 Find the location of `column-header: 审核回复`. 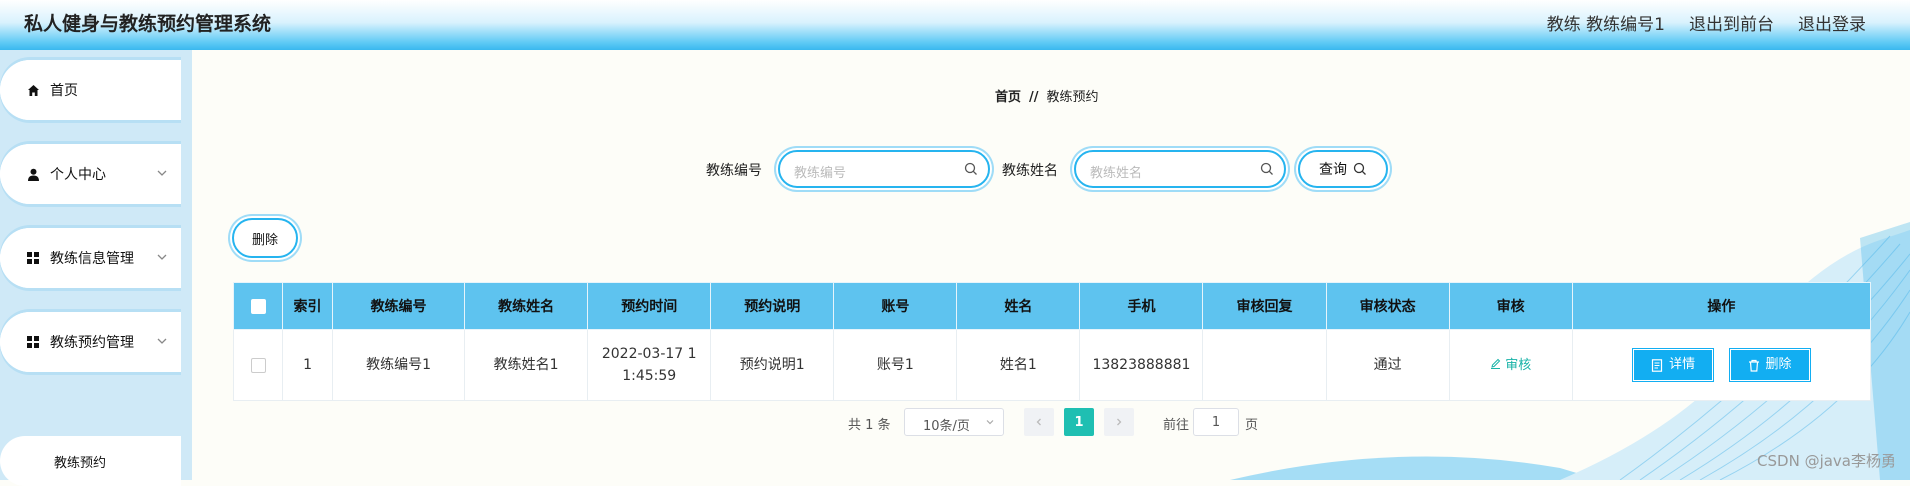

column-header: 审核回复 is located at coordinates (1264, 306).